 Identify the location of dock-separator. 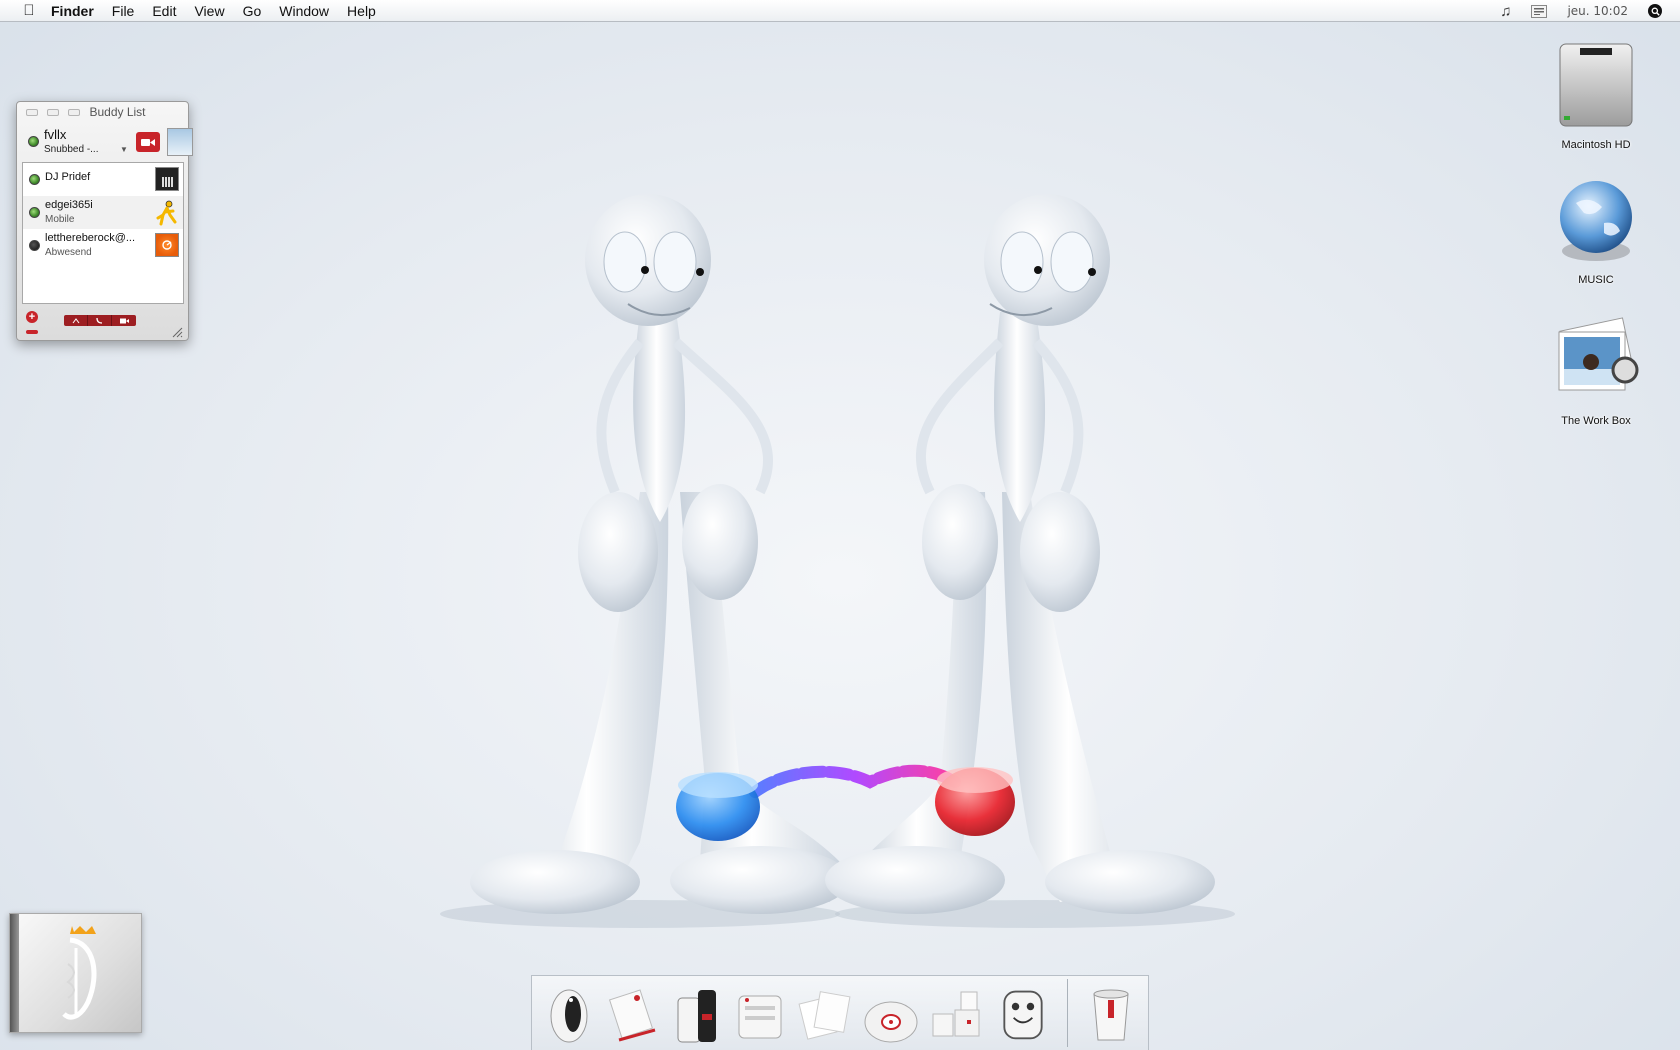
(1068, 1013).